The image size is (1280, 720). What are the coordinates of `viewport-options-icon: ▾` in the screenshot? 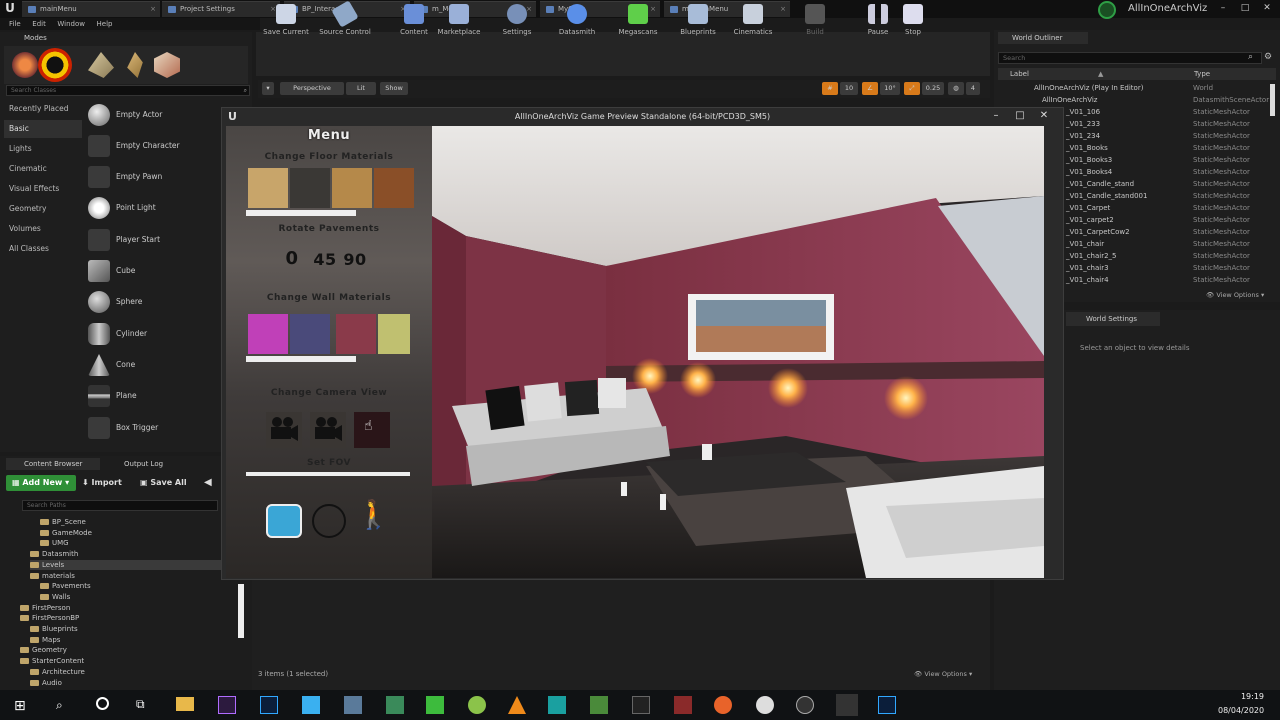 It's located at (268, 88).